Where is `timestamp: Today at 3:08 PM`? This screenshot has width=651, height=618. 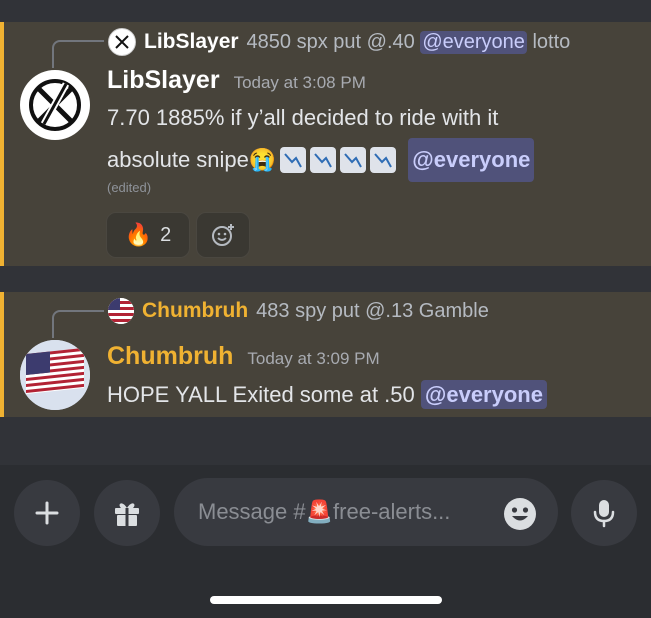 timestamp: Today at 3:08 PM is located at coordinates (299, 82).